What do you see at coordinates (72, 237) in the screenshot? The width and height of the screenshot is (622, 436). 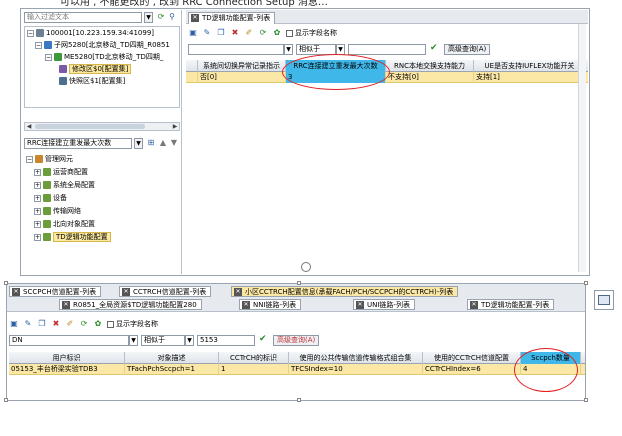 I see `tree-node-selected: + TD逻辑功能配置` at bounding box center [72, 237].